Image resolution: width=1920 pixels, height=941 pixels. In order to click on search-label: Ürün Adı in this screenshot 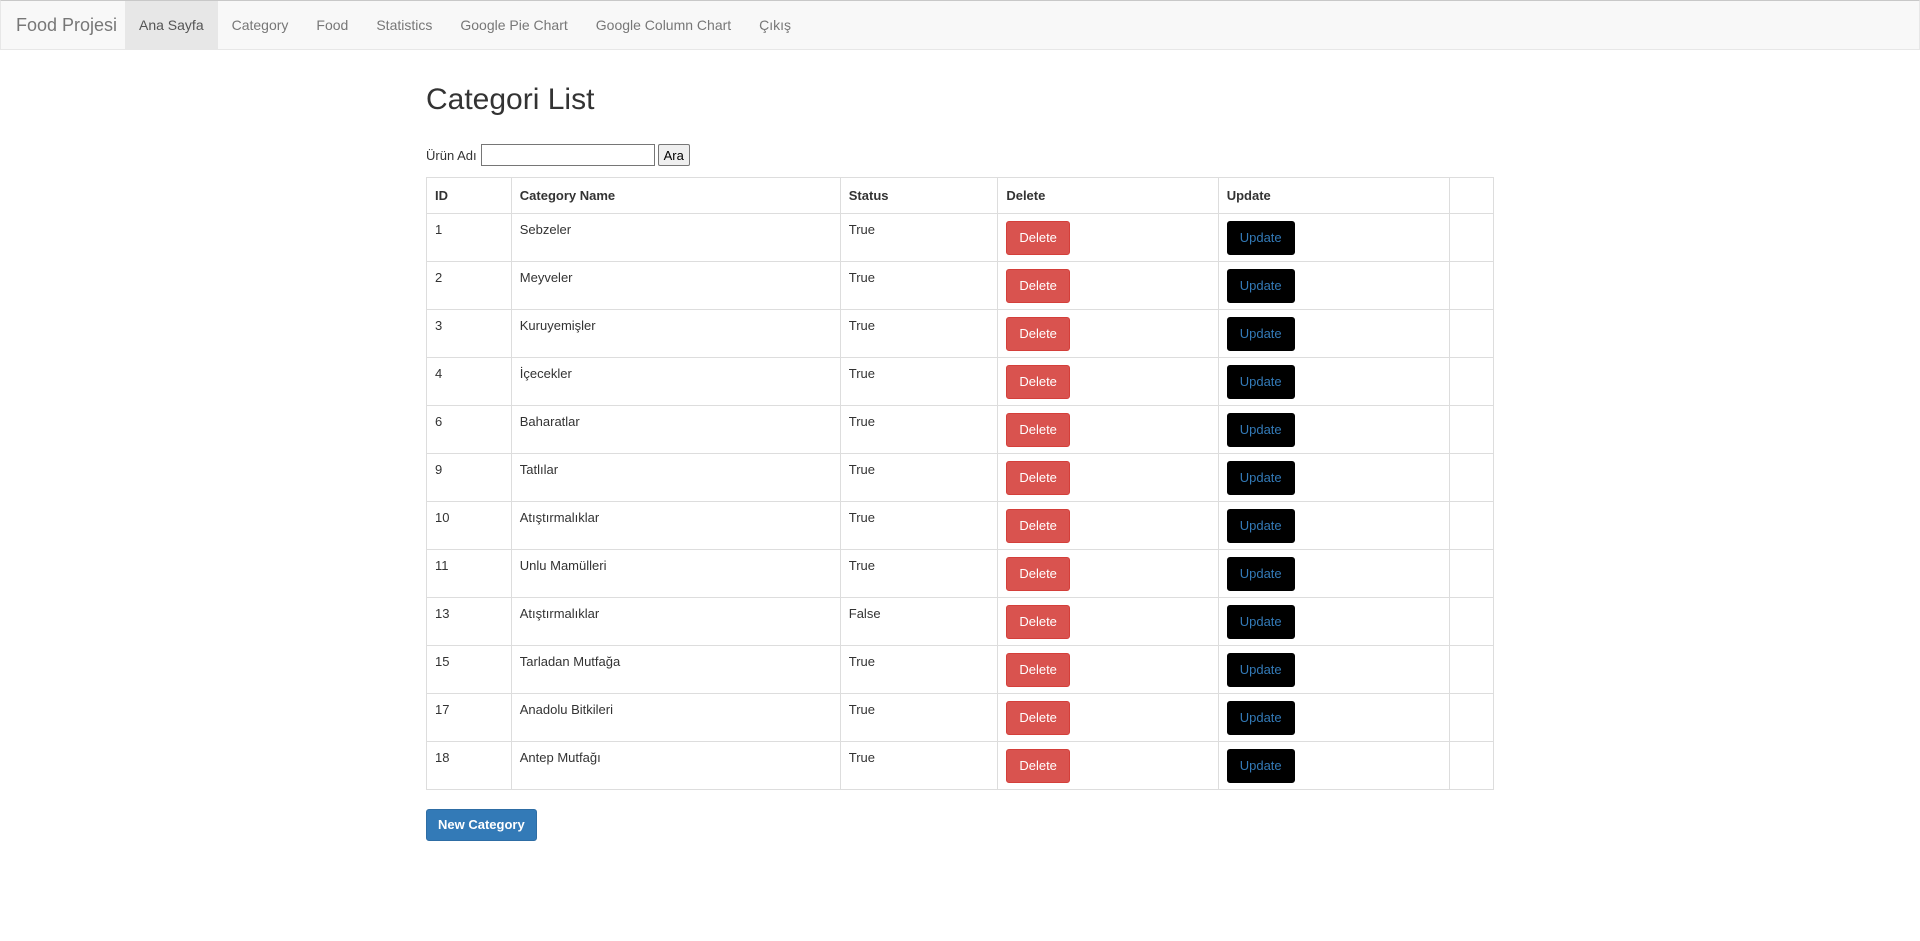, I will do `click(451, 155)`.